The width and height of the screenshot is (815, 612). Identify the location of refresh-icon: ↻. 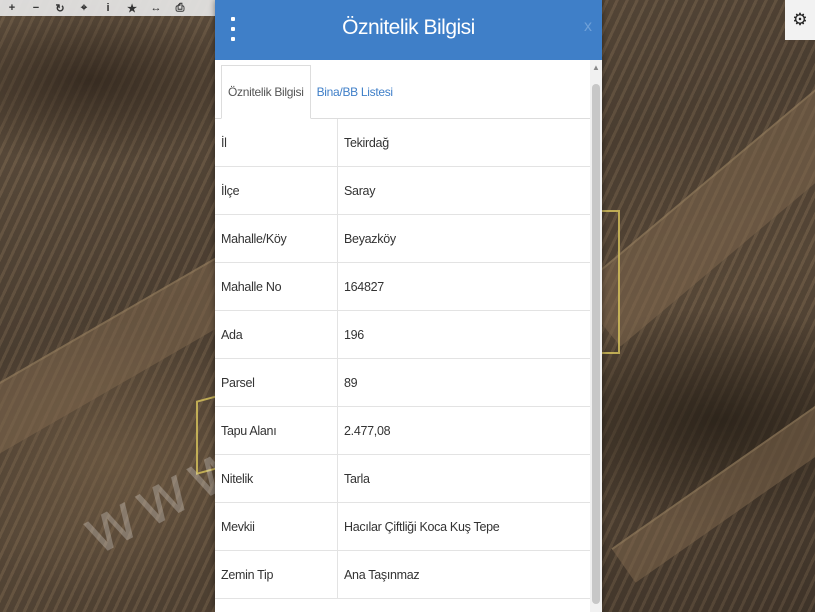
(60, 8).